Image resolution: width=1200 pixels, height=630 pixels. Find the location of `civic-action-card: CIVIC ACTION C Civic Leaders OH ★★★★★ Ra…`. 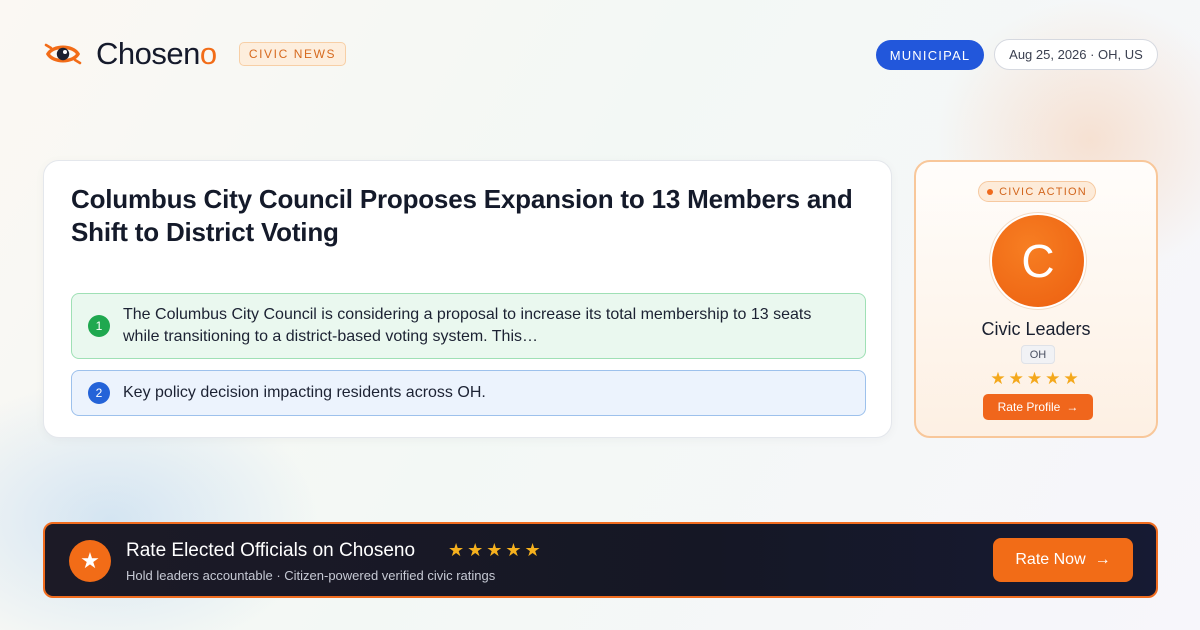

civic-action-card: CIVIC ACTION C Civic Leaders OH ★★★★★ Ra… is located at coordinates (1036, 299).